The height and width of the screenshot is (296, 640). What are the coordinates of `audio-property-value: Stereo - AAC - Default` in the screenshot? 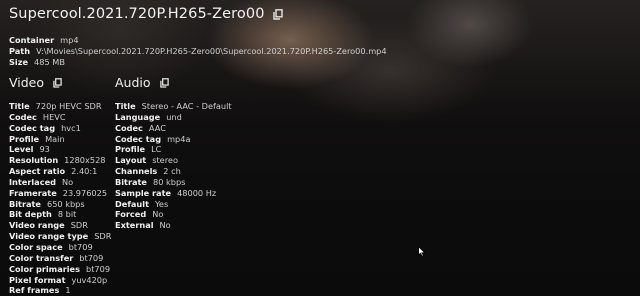 It's located at (186, 106).